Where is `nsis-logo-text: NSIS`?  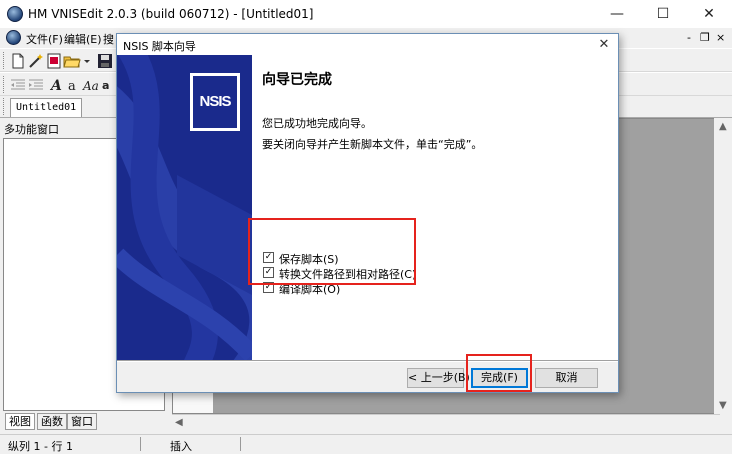 nsis-logo-text: NSIS is located at coordinates (215, 102).